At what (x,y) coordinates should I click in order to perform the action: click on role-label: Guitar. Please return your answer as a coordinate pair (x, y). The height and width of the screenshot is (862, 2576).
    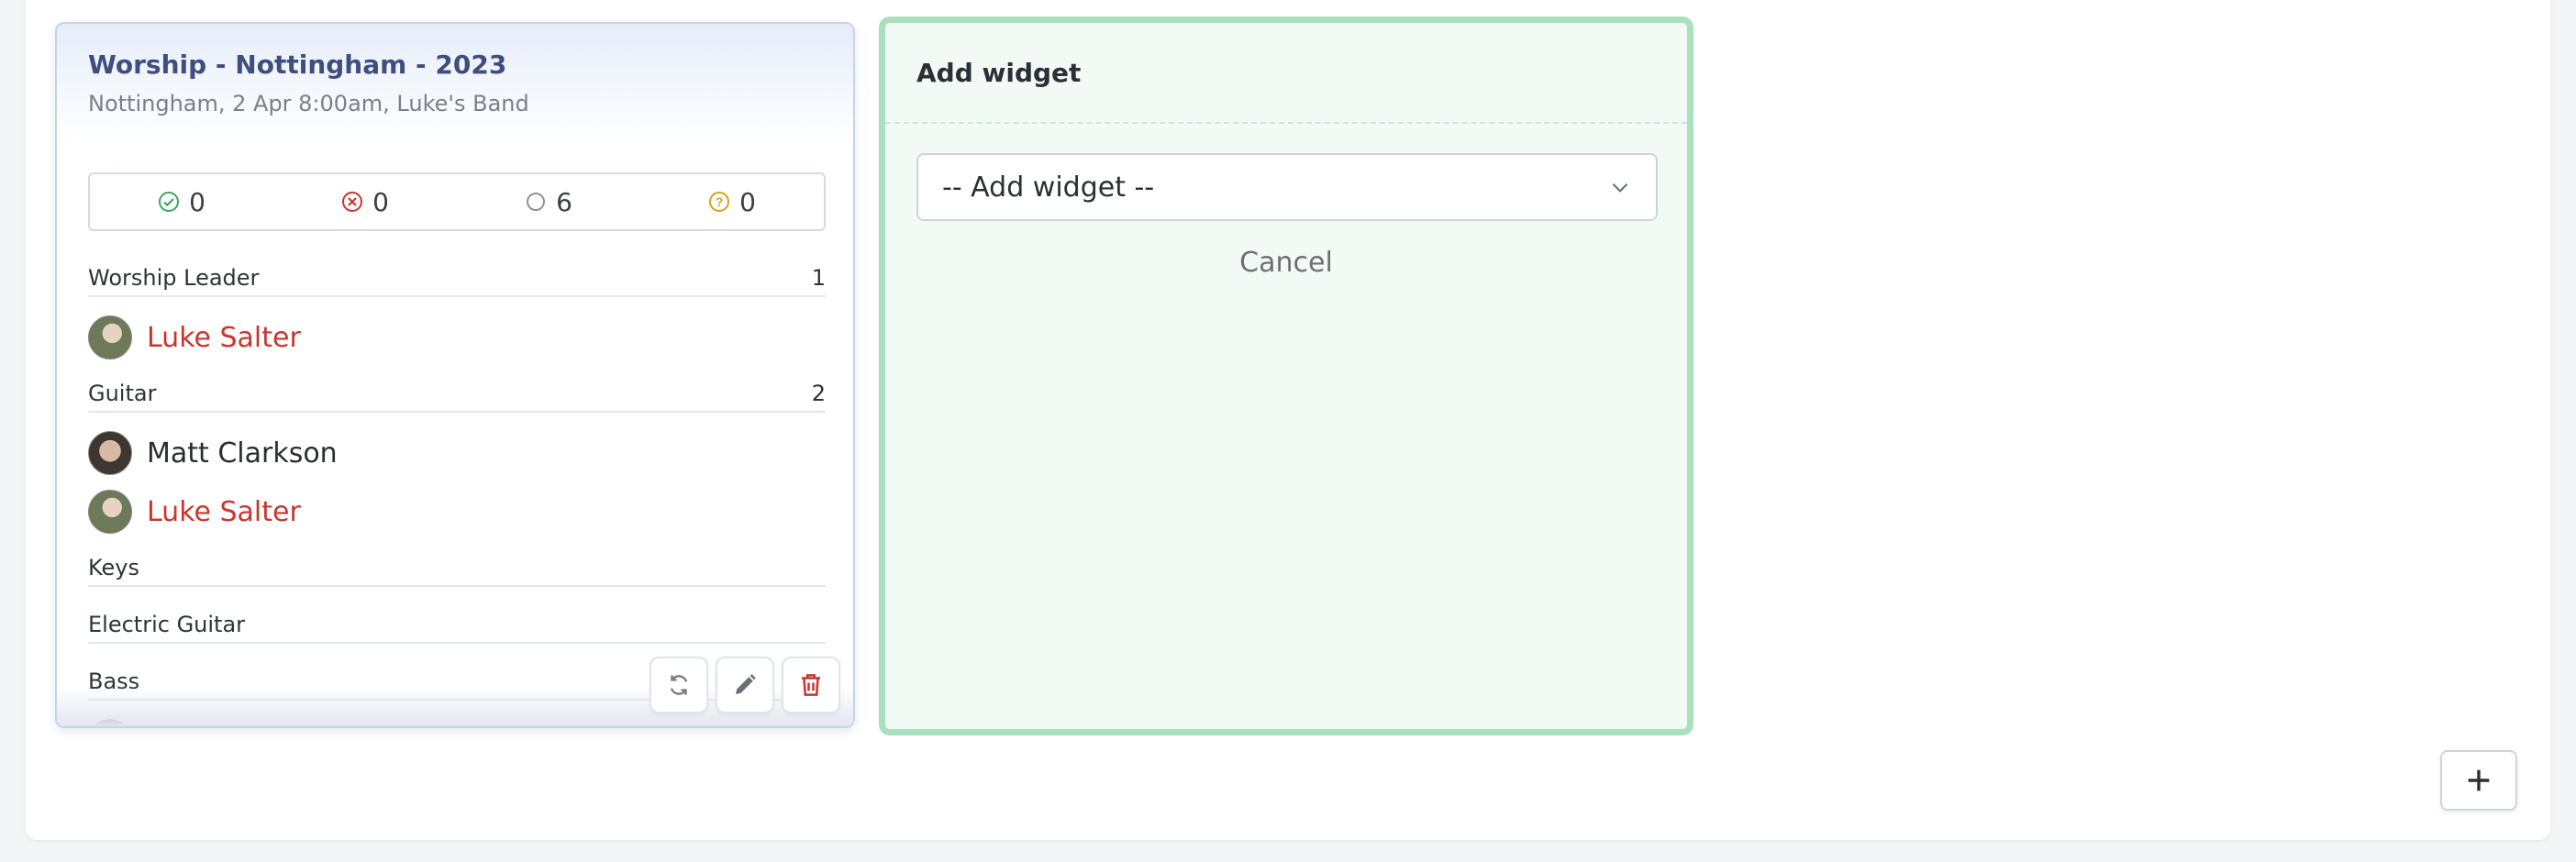
    Looking at the image, I should click on (122, 393).